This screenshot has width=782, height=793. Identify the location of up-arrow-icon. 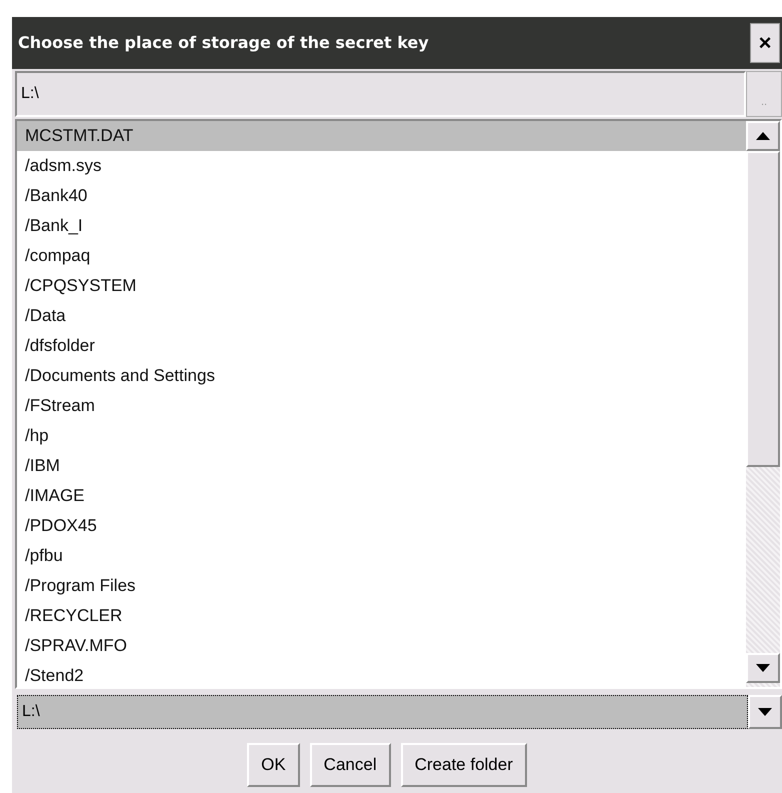
(763, 136).